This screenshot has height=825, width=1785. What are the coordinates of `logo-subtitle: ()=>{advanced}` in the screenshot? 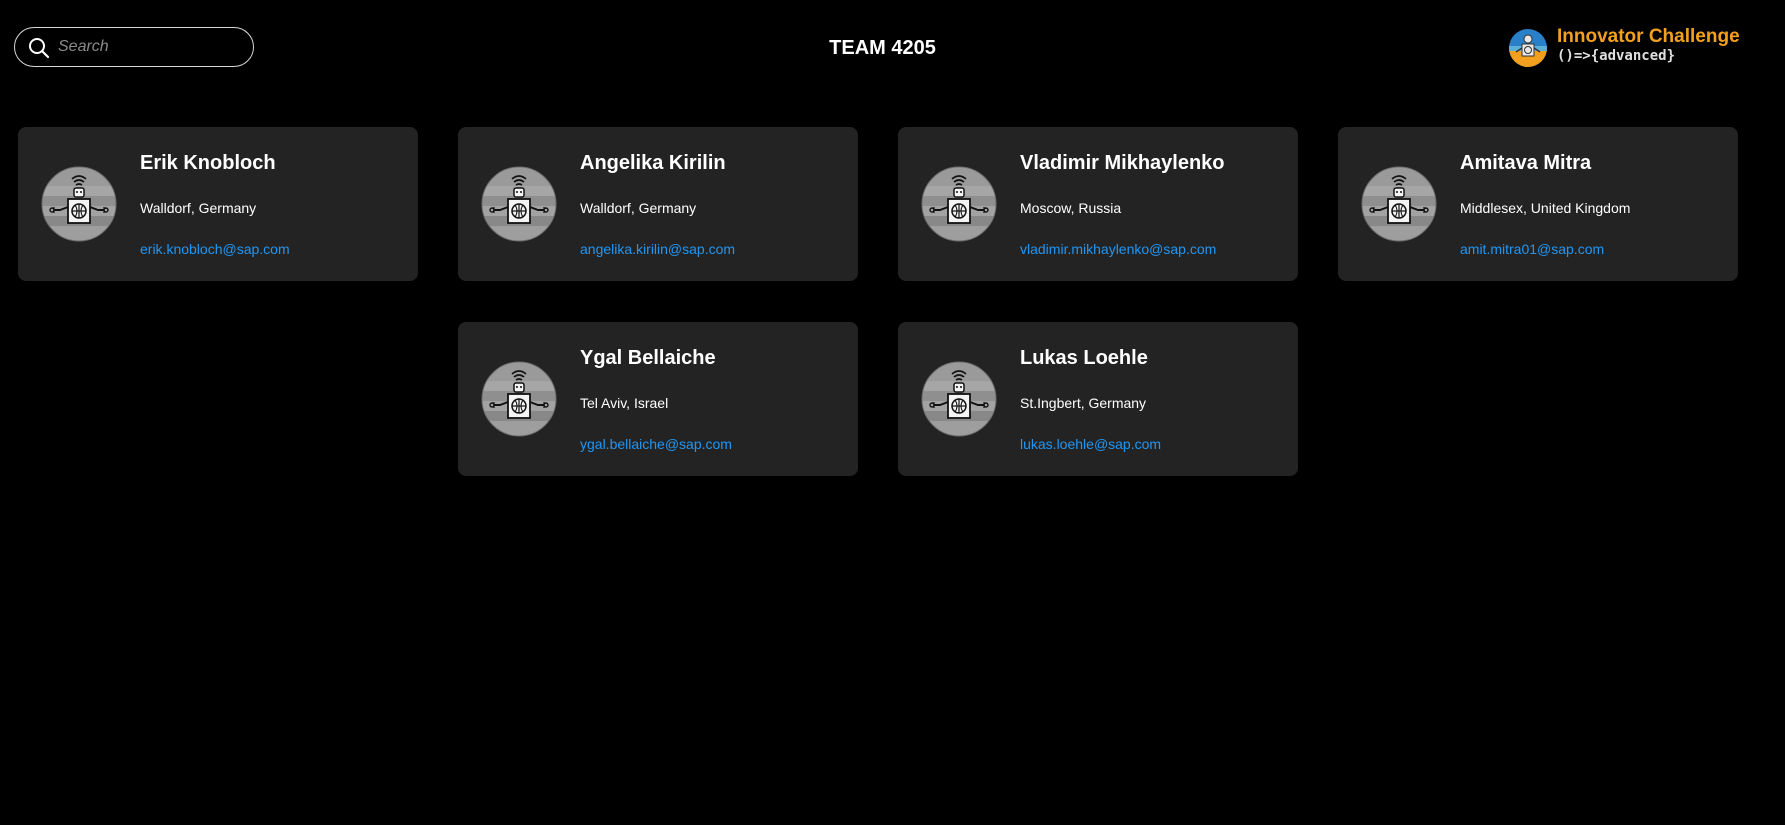 It's located at (1616, 56).